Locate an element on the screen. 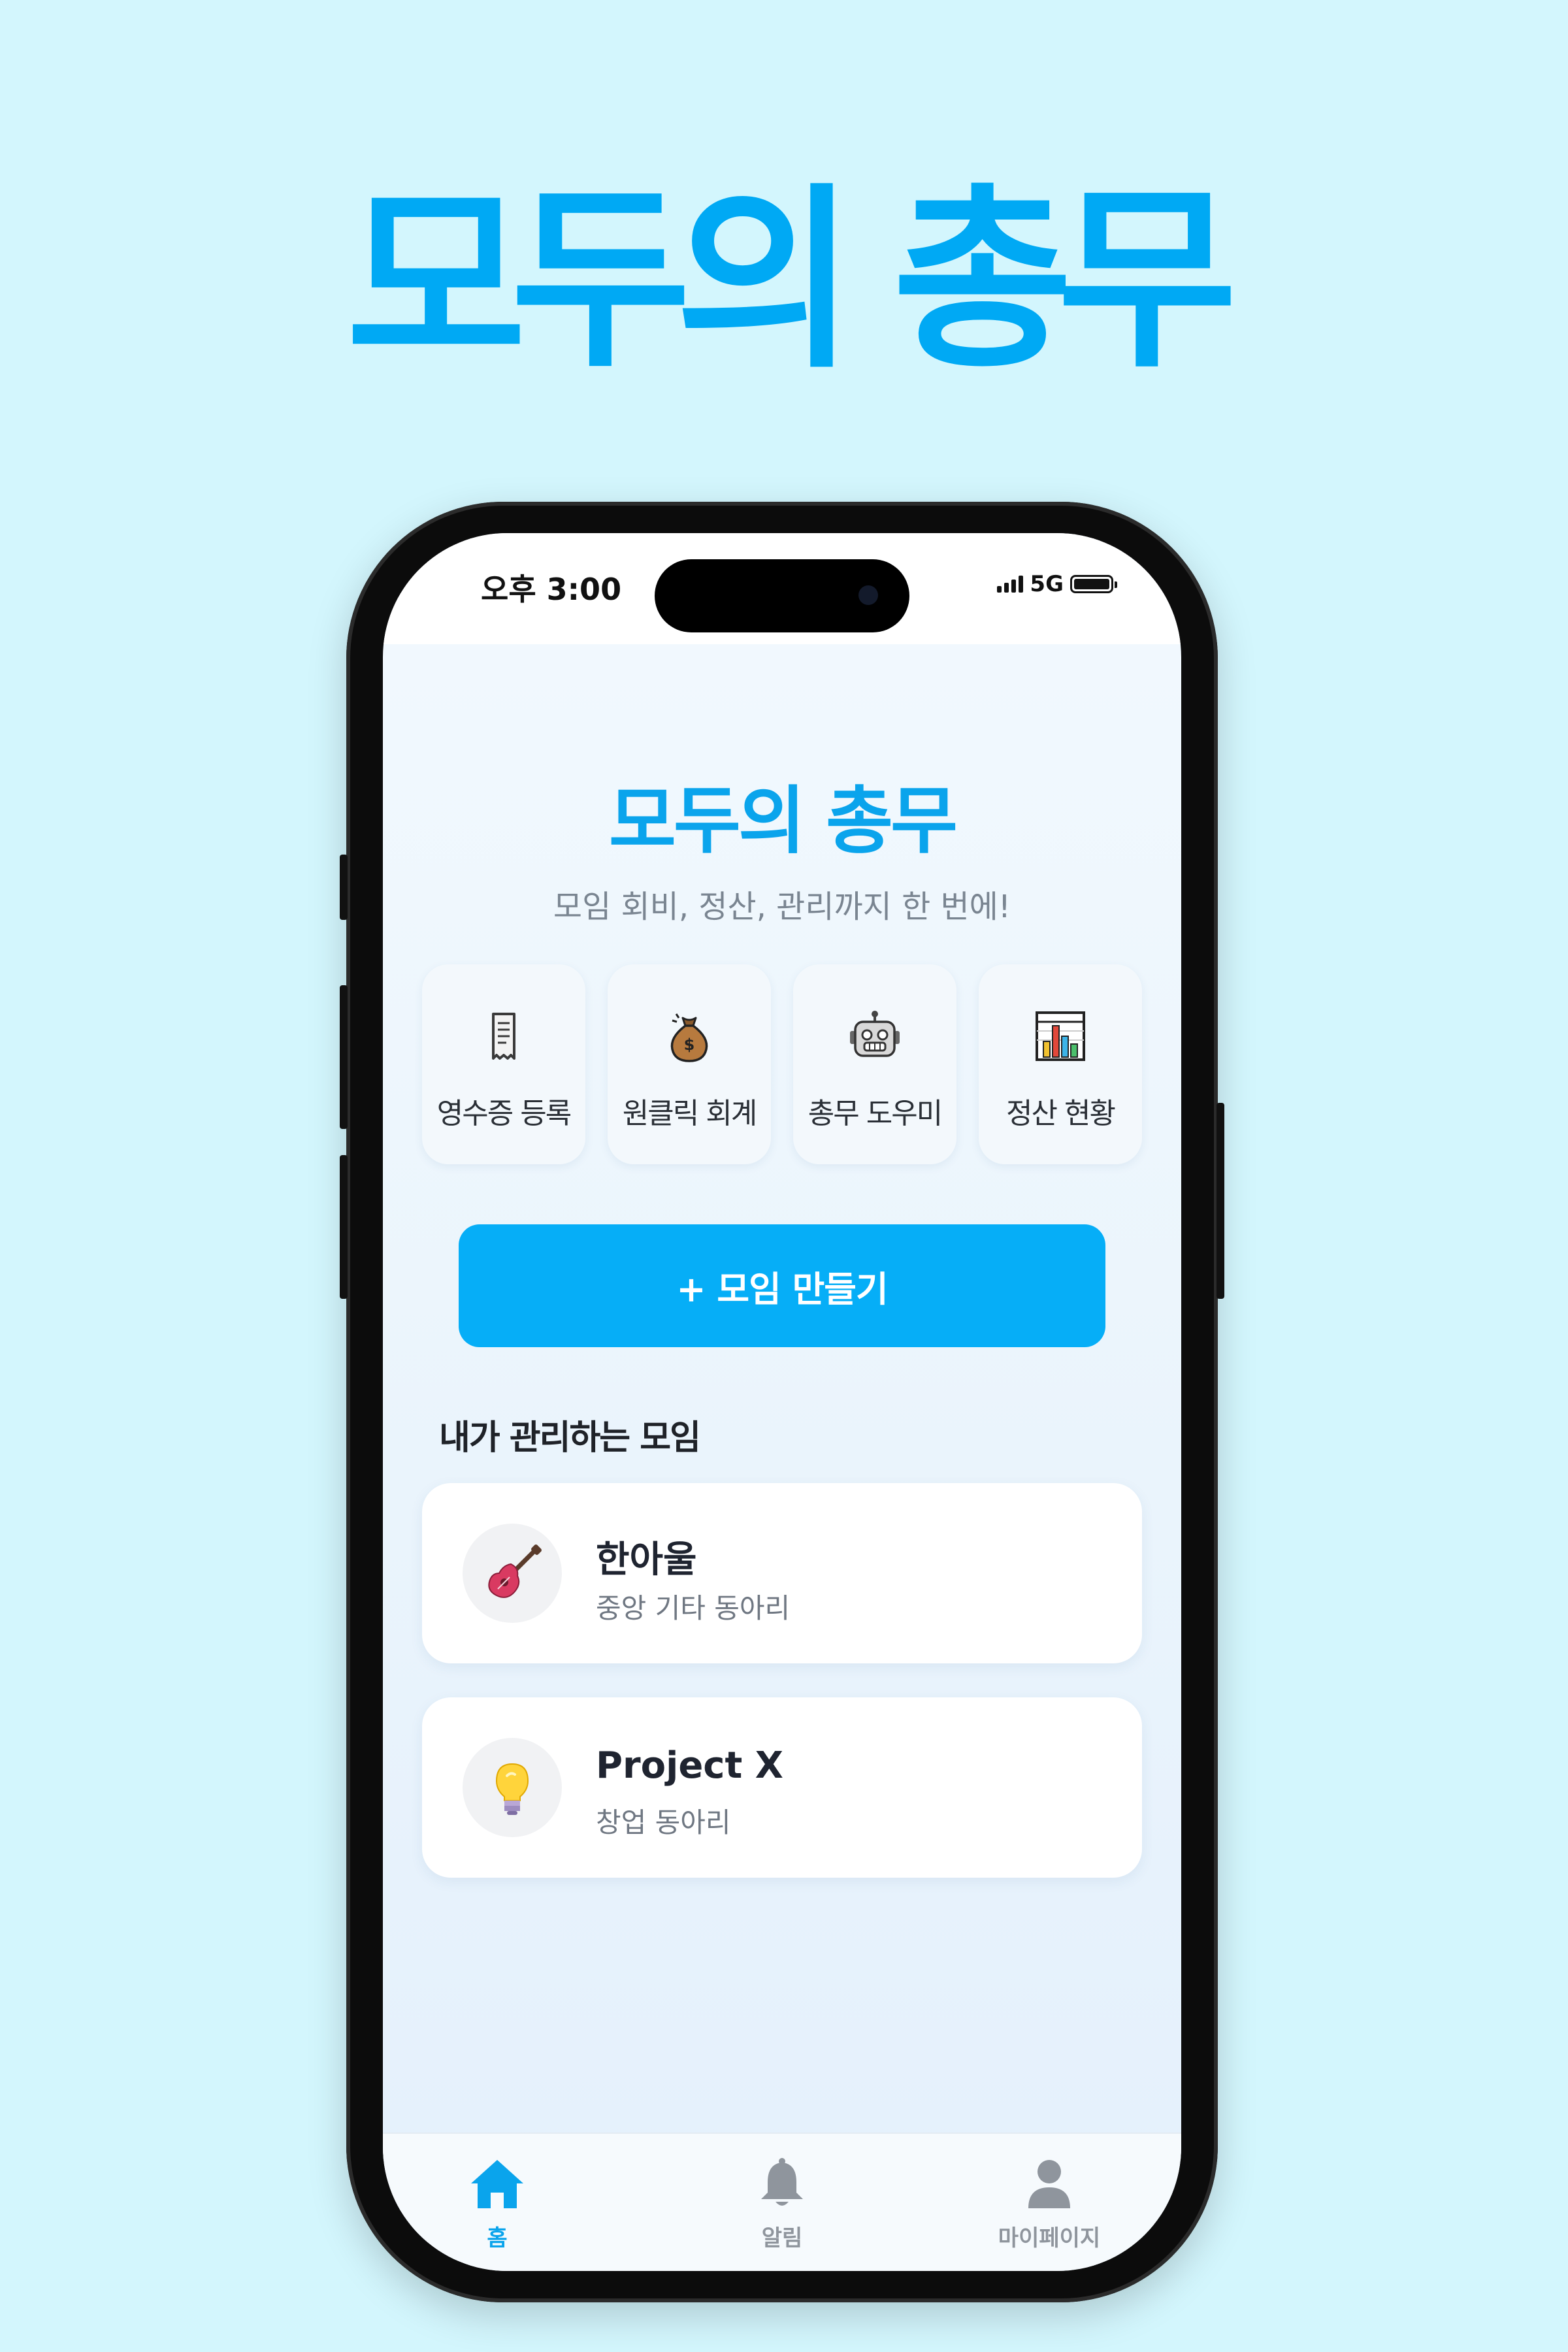  nav-item-notifications: 알림 is located at coordinates (782, 2204).